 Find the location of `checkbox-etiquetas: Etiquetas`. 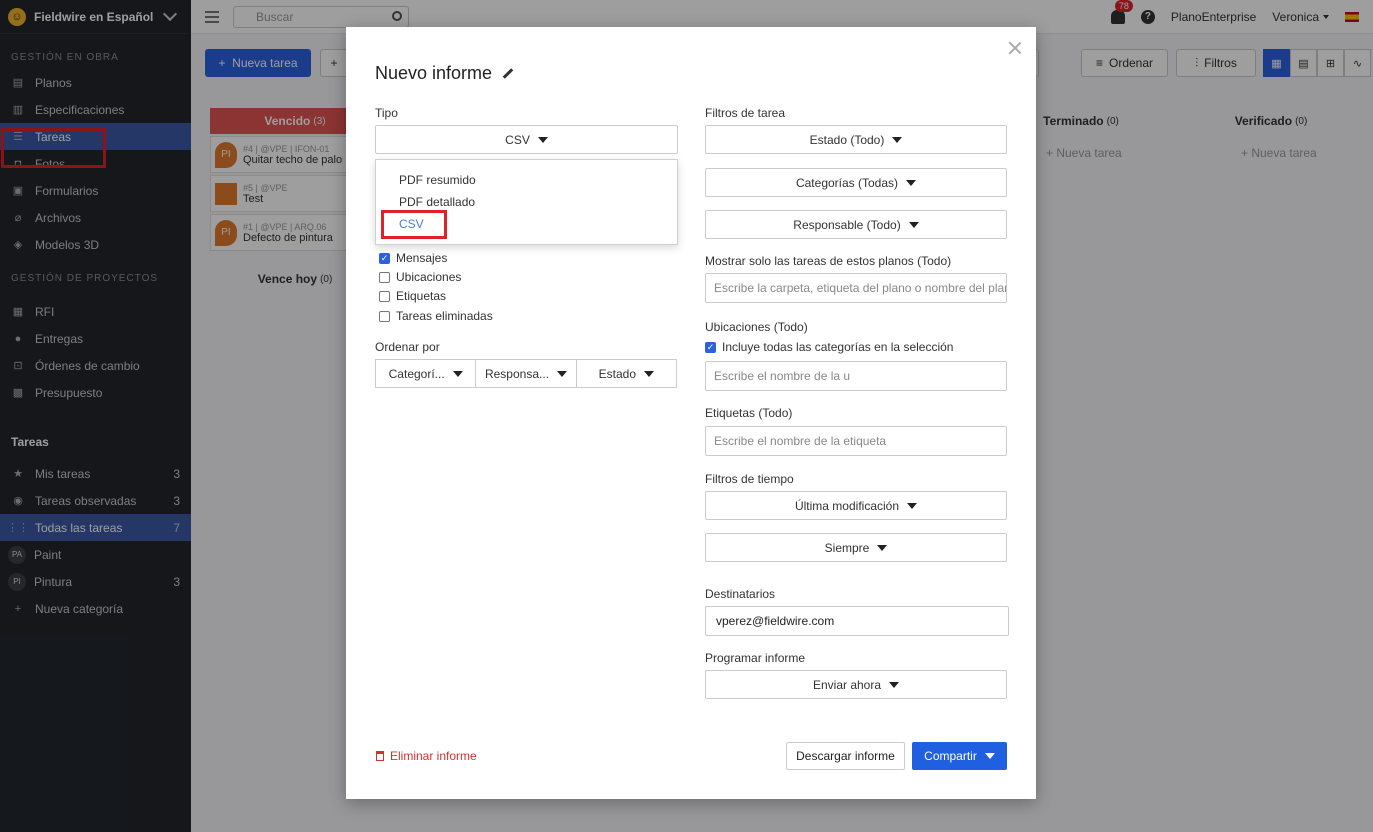

checkbox-etiquetas: Etiquetas is located at coordinates (412, 296).